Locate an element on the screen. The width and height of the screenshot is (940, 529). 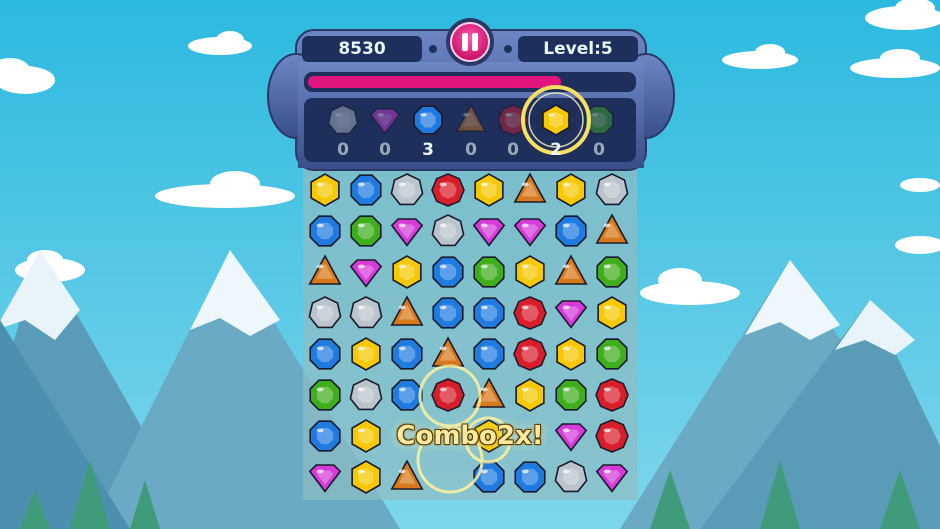
combo-text: Combo2x! is located at coordinates (470, 436).